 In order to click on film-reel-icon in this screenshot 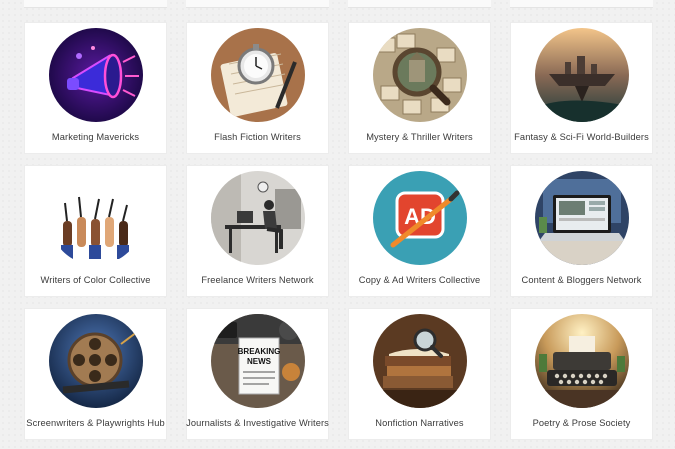, I will do `click(95, 361)`.